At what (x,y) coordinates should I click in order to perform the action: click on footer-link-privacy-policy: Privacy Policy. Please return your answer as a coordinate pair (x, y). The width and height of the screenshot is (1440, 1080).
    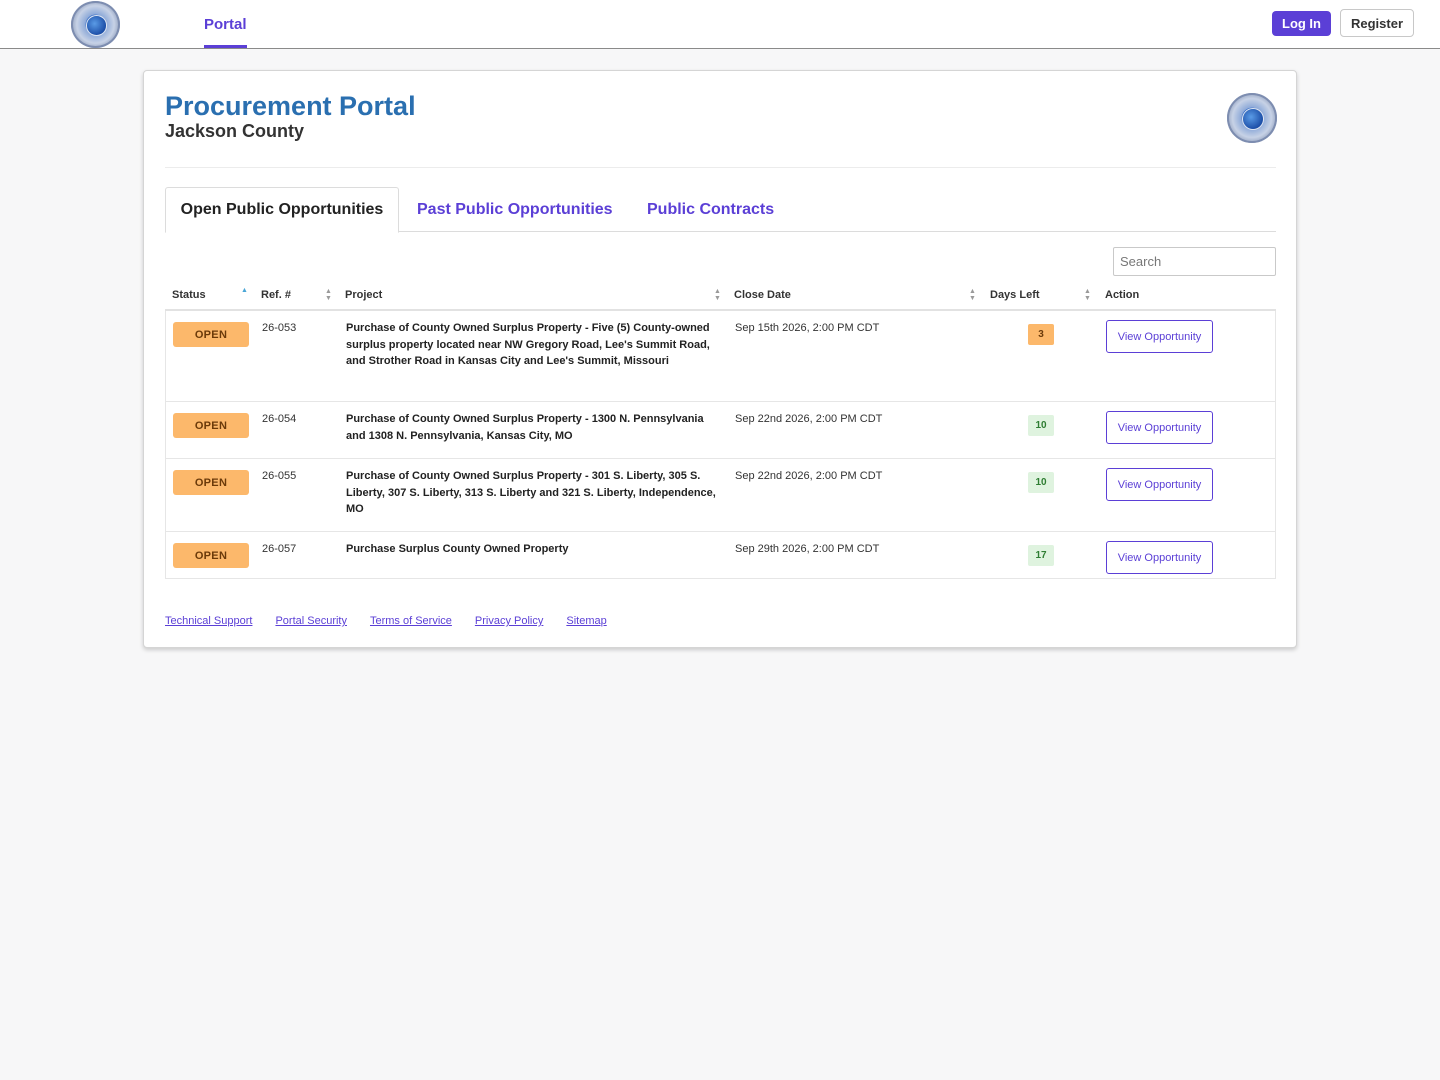
    Looking at the image, I should click on (509, 621).